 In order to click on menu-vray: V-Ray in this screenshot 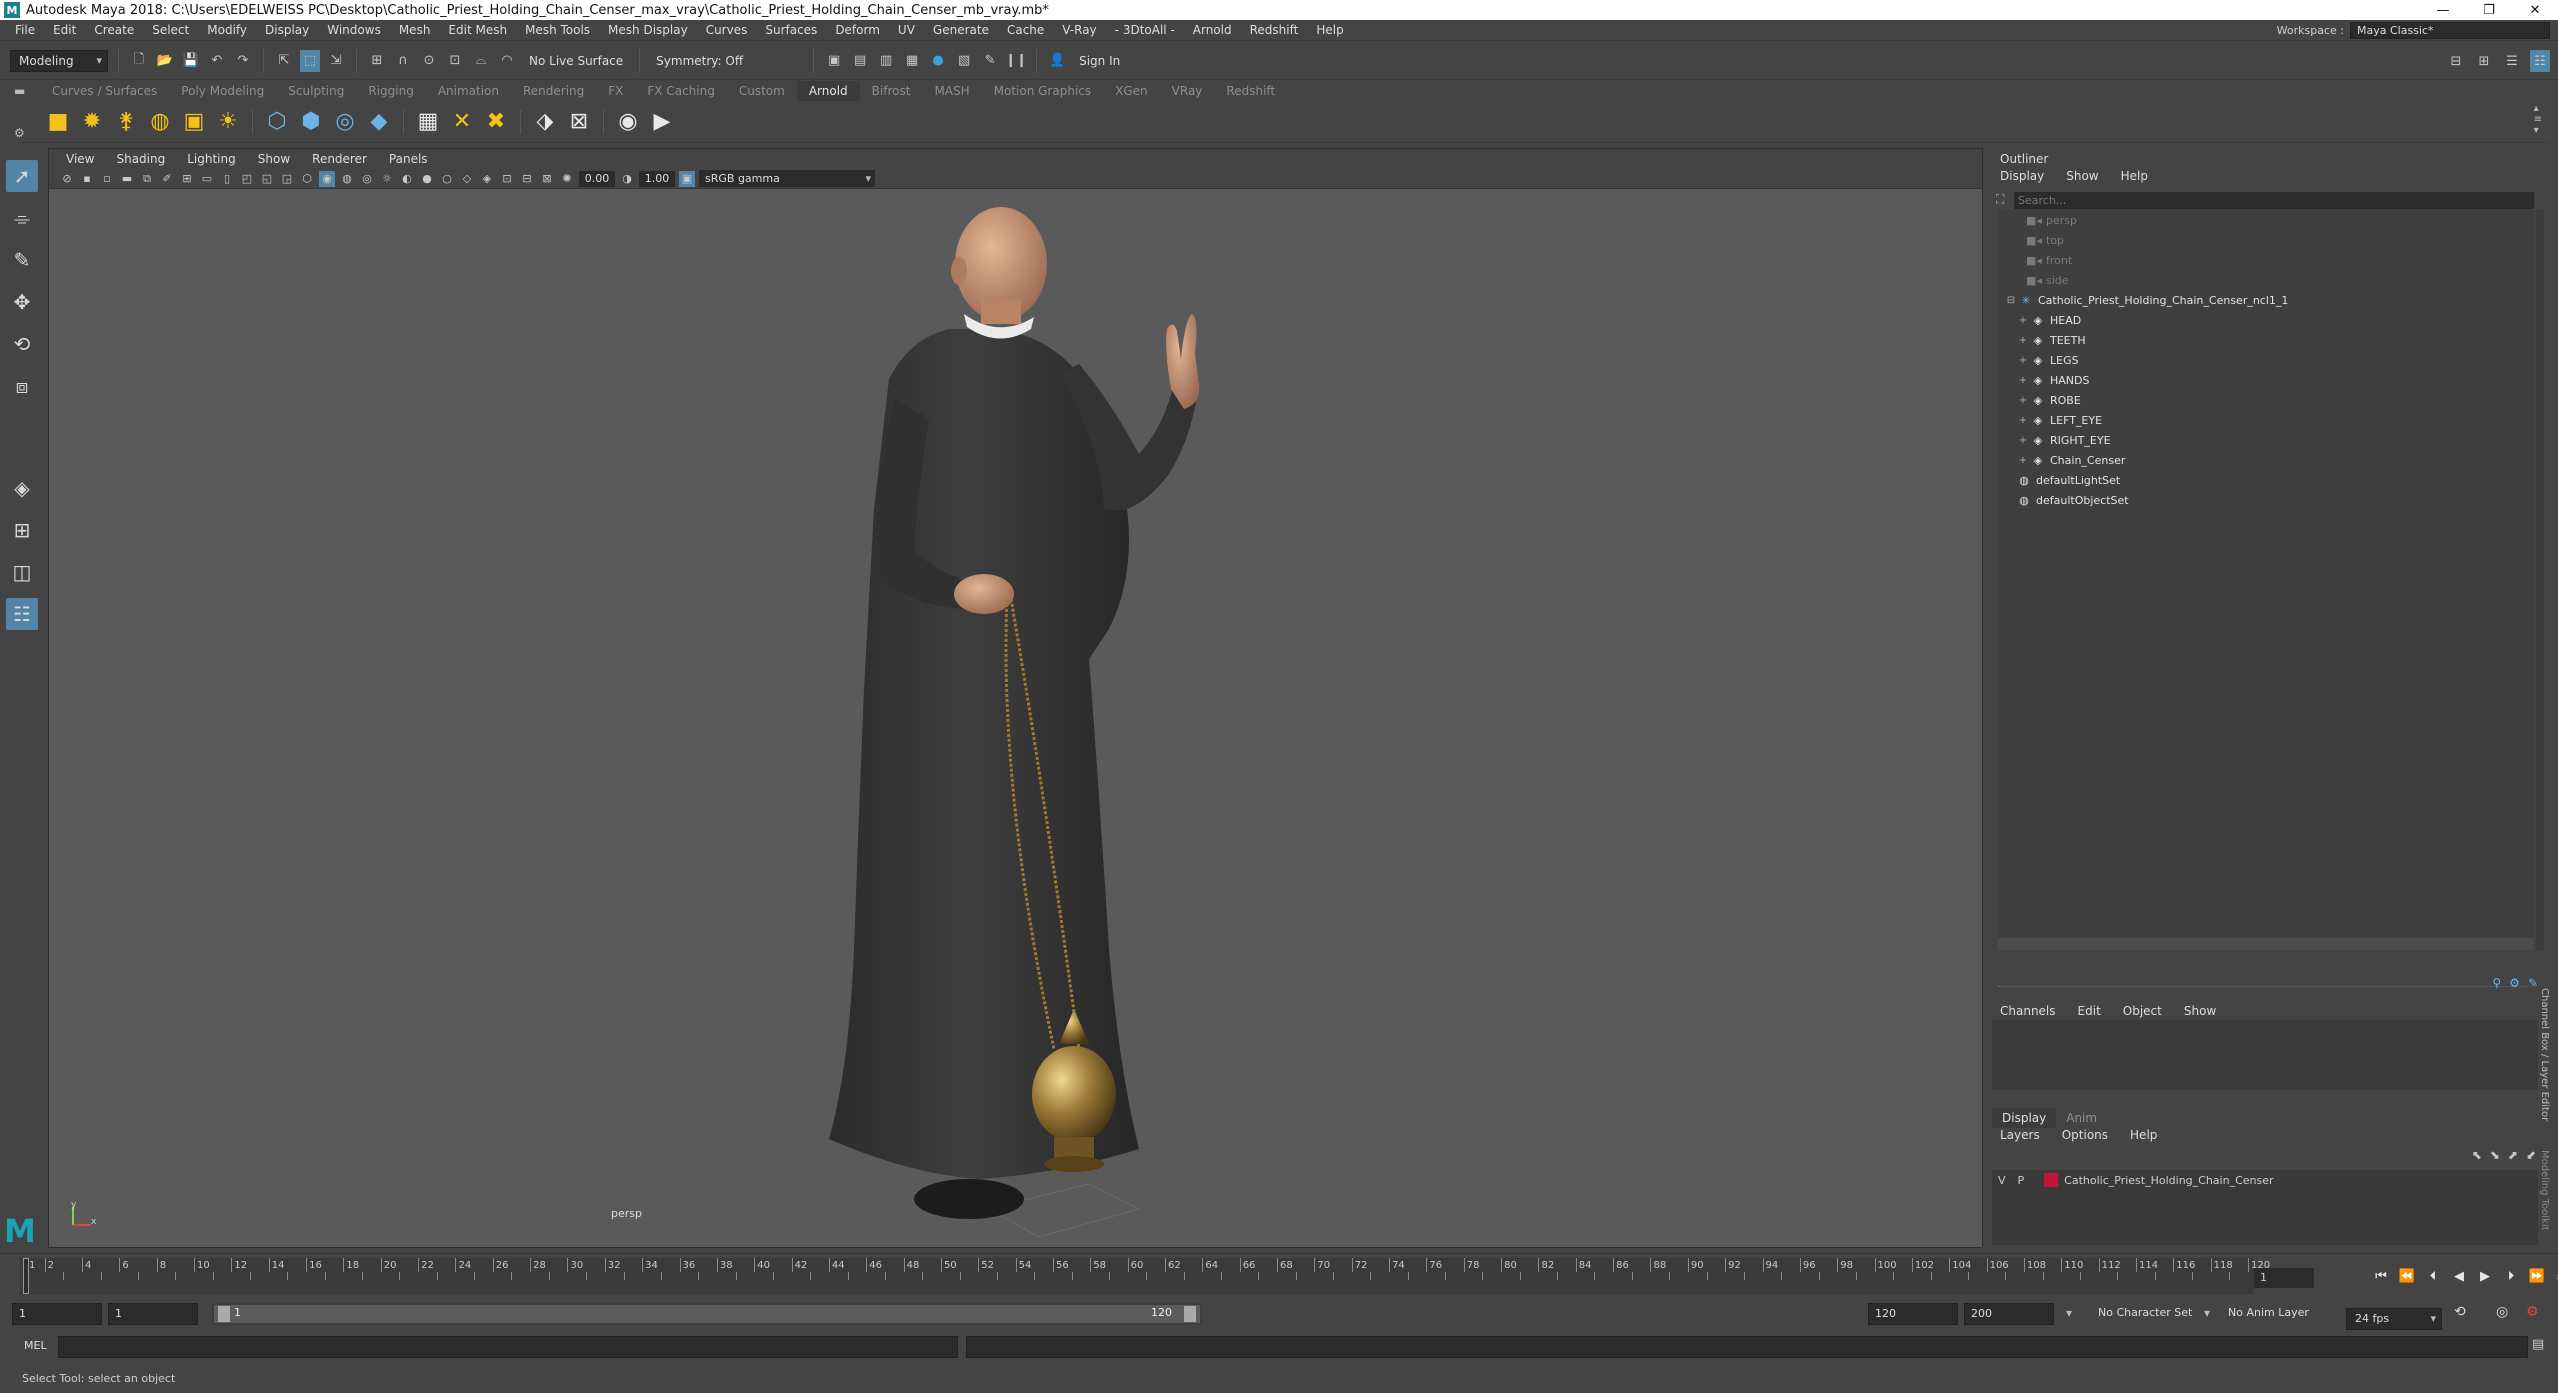, I will do `click(1079, 30)`.